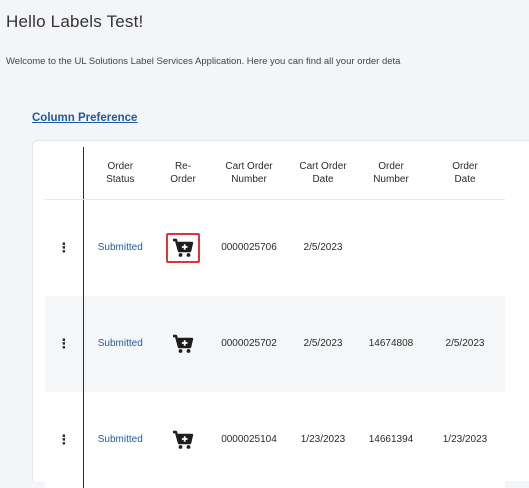 This screenshot has height=488, width=529. Describe the element at coordinates (323, 173) in the screenshot. I see `column-header-cart-order-date: Cart Order Date` at that location.